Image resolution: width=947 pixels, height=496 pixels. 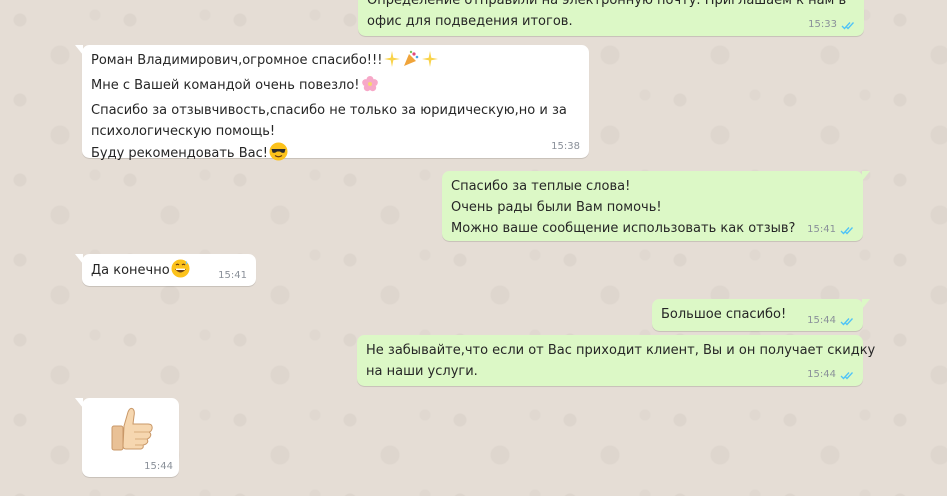 I want to click on message-text-line: Мне с Вашей командой очень повезло!, so click(x=225, y=85).